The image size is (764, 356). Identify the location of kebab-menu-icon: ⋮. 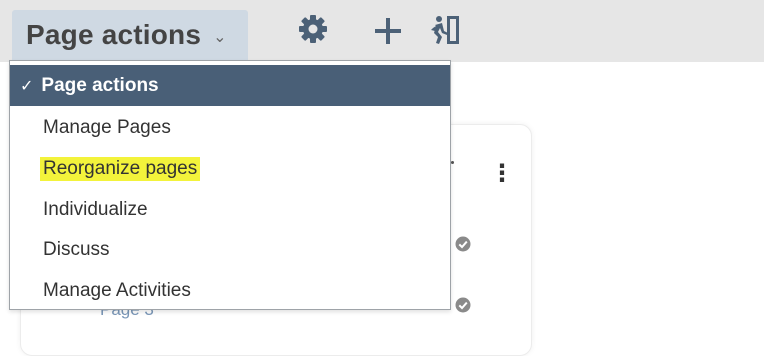
(502, 174).